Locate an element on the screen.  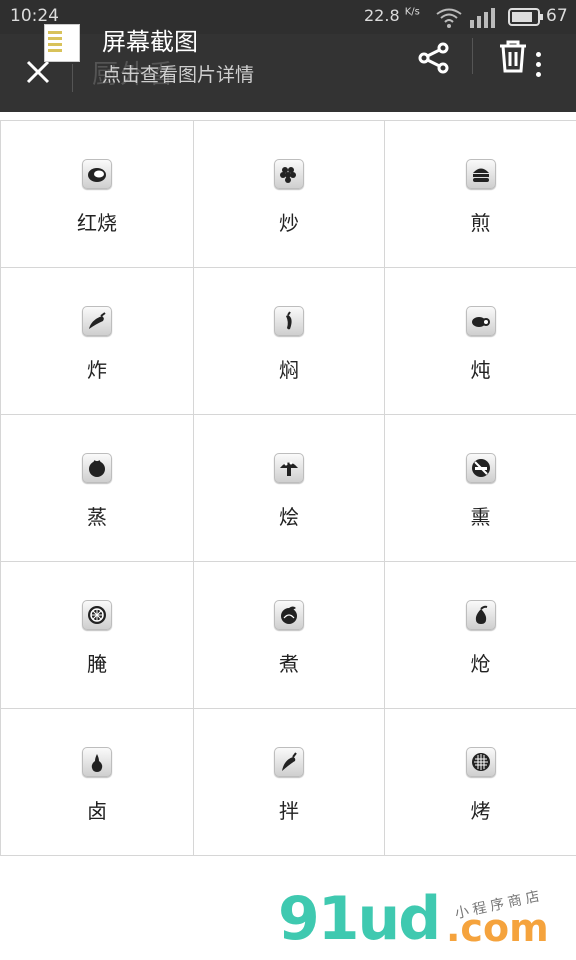
method-label: 炒 is located at coordinates (289, 223).